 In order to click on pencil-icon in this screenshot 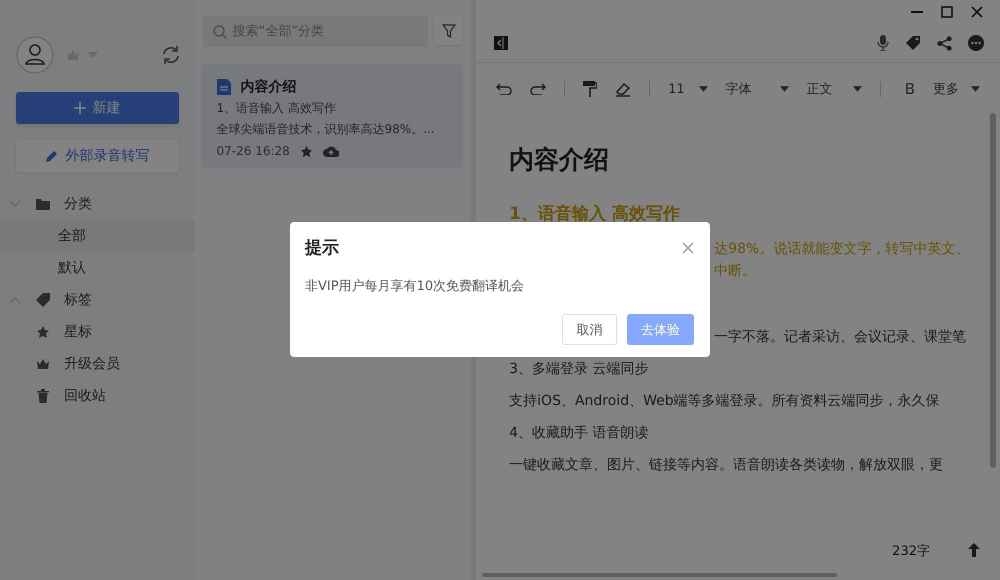, I will do `click(52, 156)`.